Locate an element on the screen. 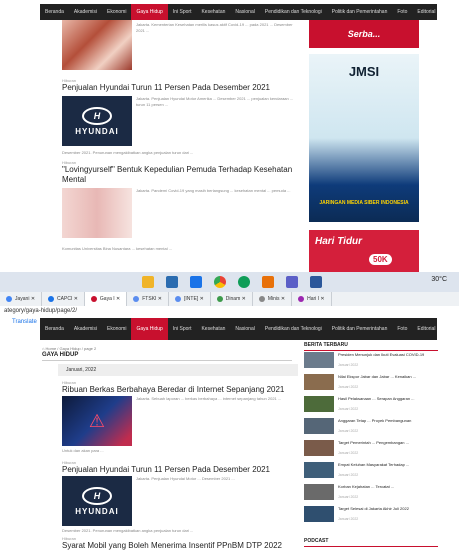 The image size is (459, 553). news-title: Anggaran Tetap ... Proyek Pembangunan is located at coordinates (388, 420).